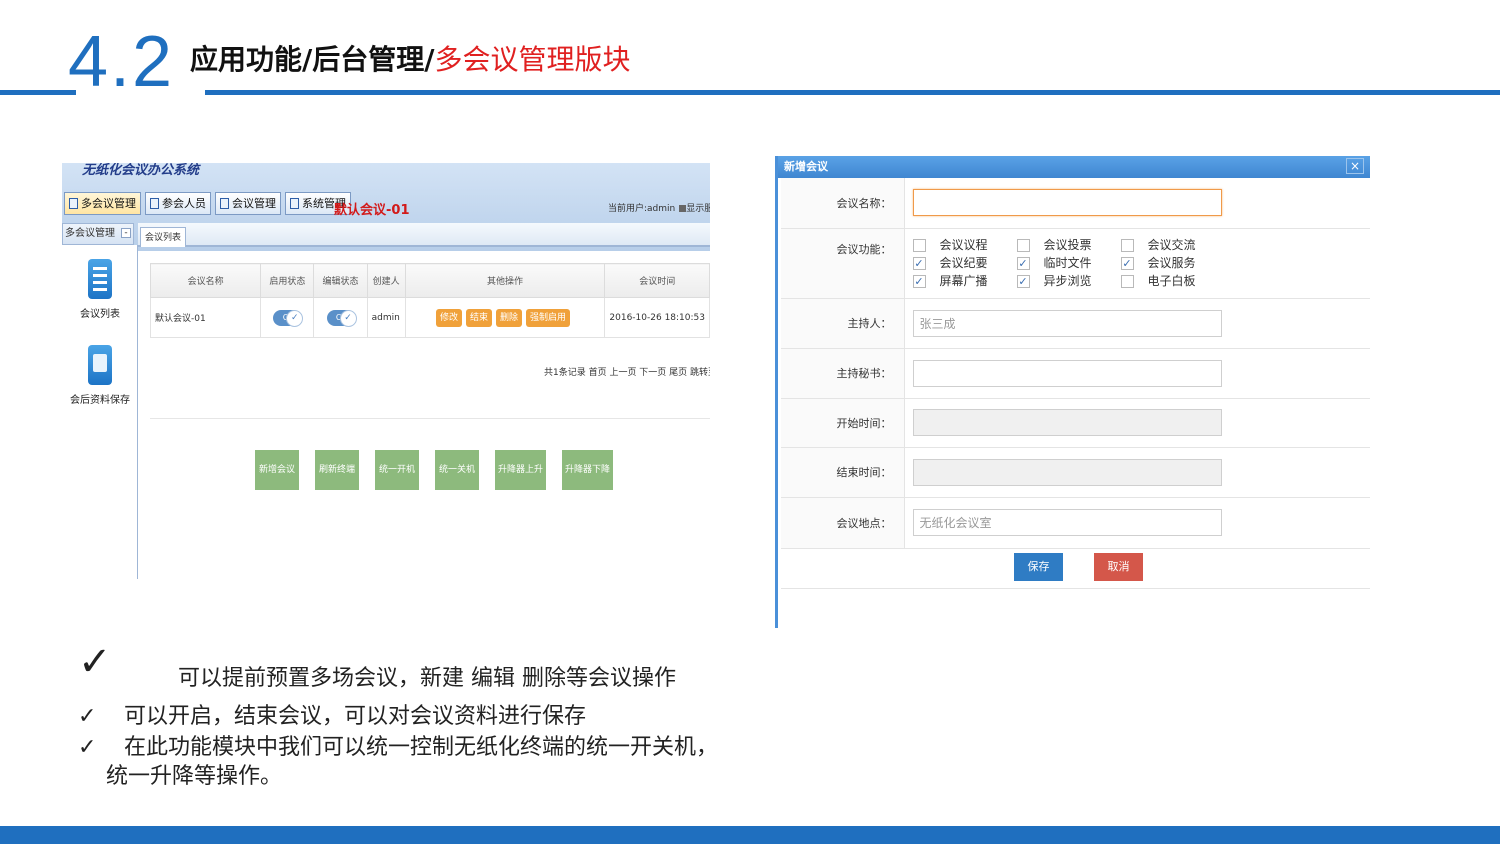 Image resolution: width=1500 pixels, height=844 pixels. Describe the element at coordinates (964, 263) in the screenshot. I see `function-checkbox-item: ✓ 会议纪要` at that location.